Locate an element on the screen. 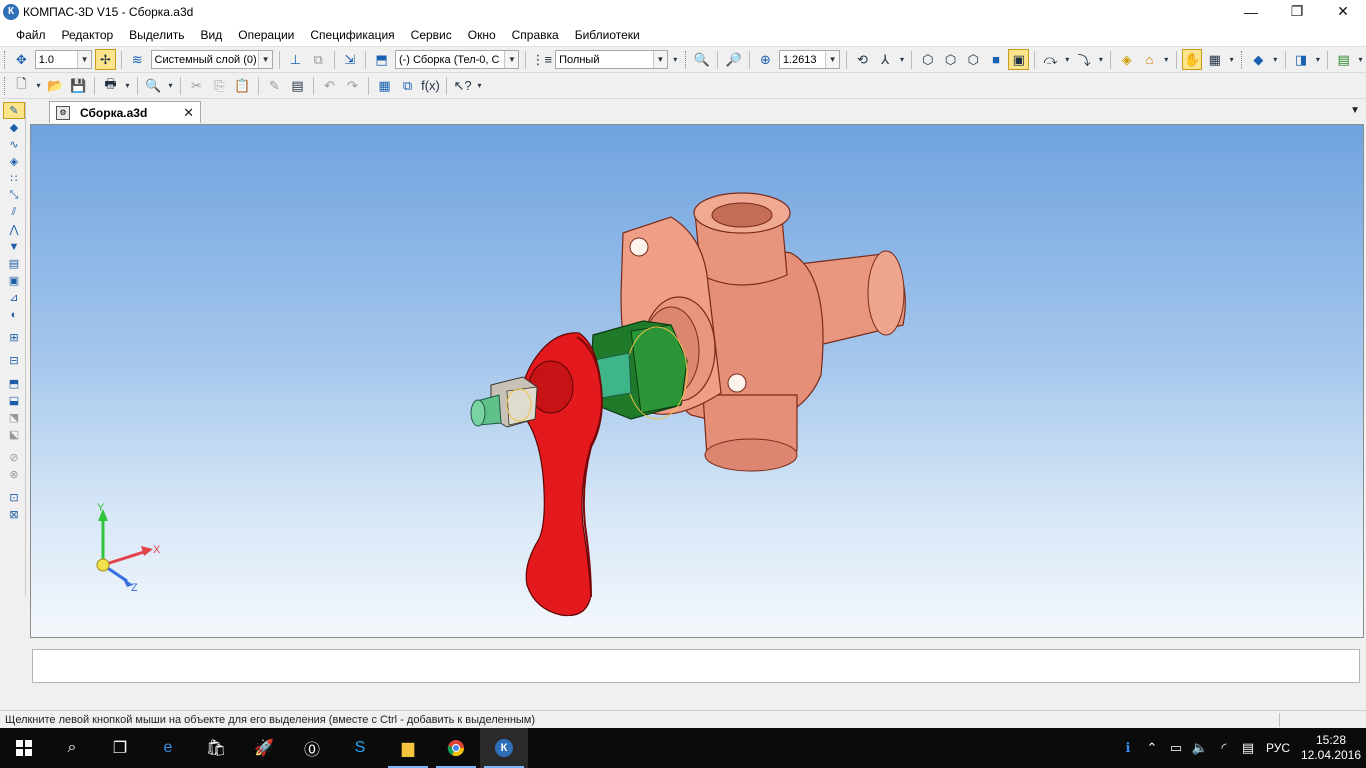 The height and width of the screenshot is (768, 1366). properties-icon: ▤ is located at coordinates (297, 85).